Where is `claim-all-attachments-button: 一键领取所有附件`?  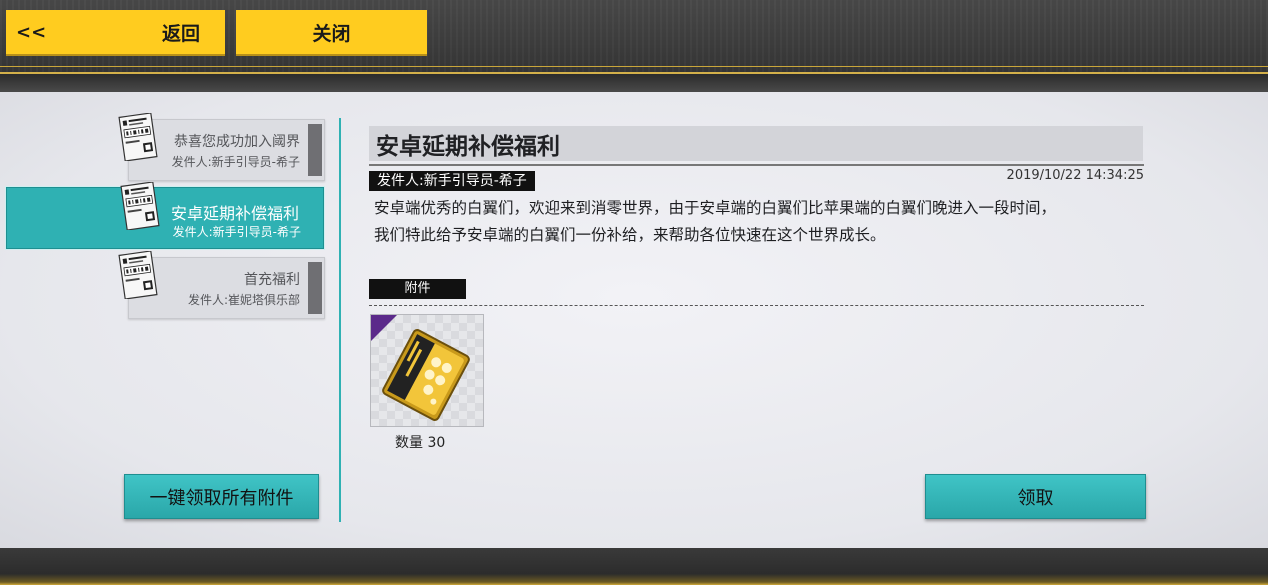 claim-all-attachments-button: 一键领取所有附件 is located at coordinates (221, 496).